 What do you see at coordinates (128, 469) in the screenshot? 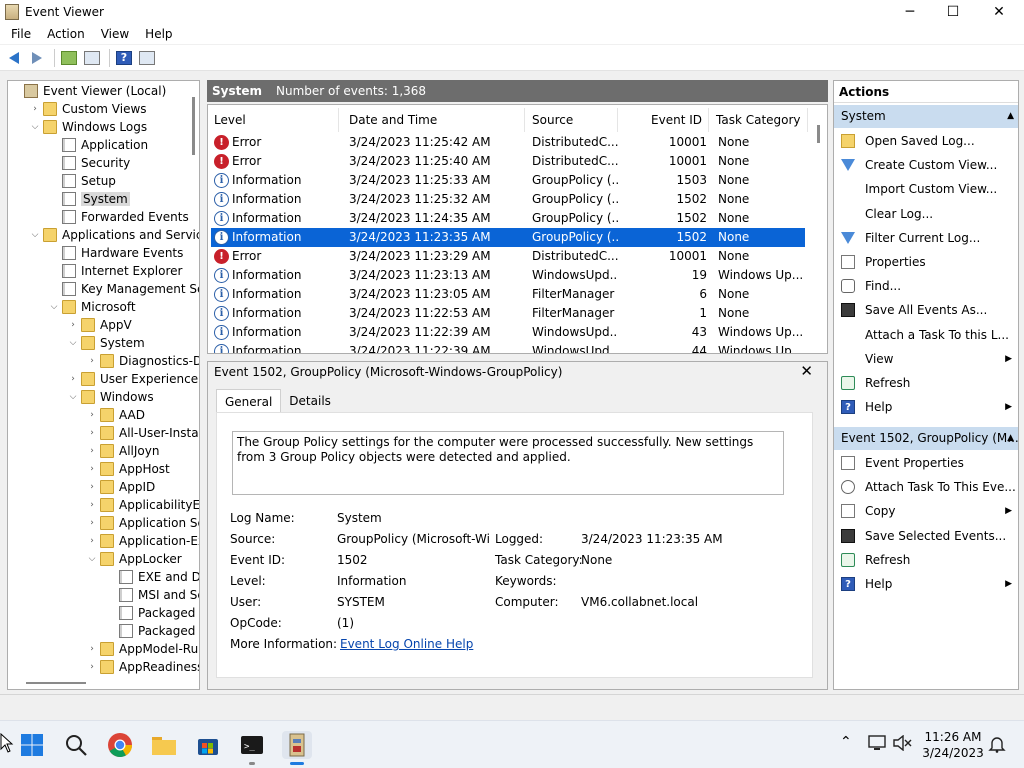
I see `tree-item: › AppHost` at bounding box center [128, 469].